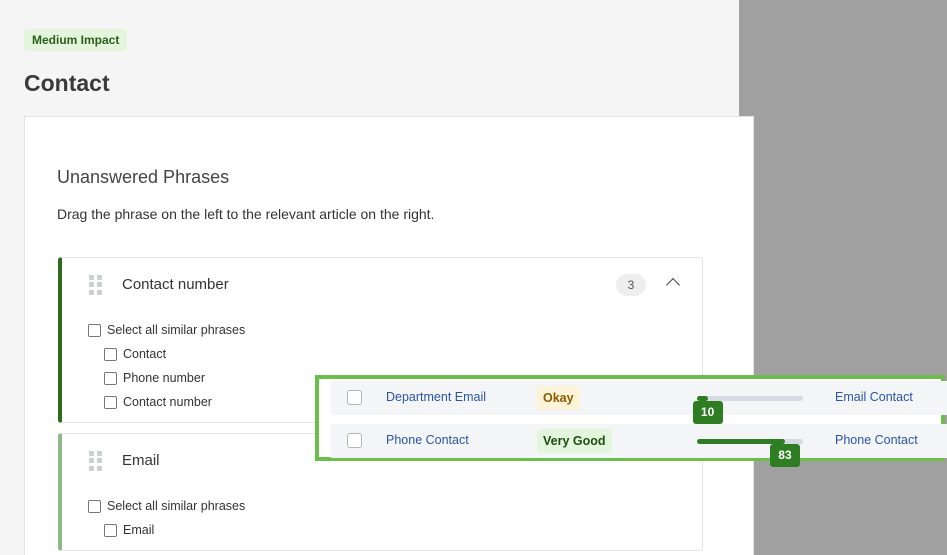  What do you see at coordinates (175, 284) in the screenshot?
I see `group-name: Contact number` at bounding box center [175, 284].